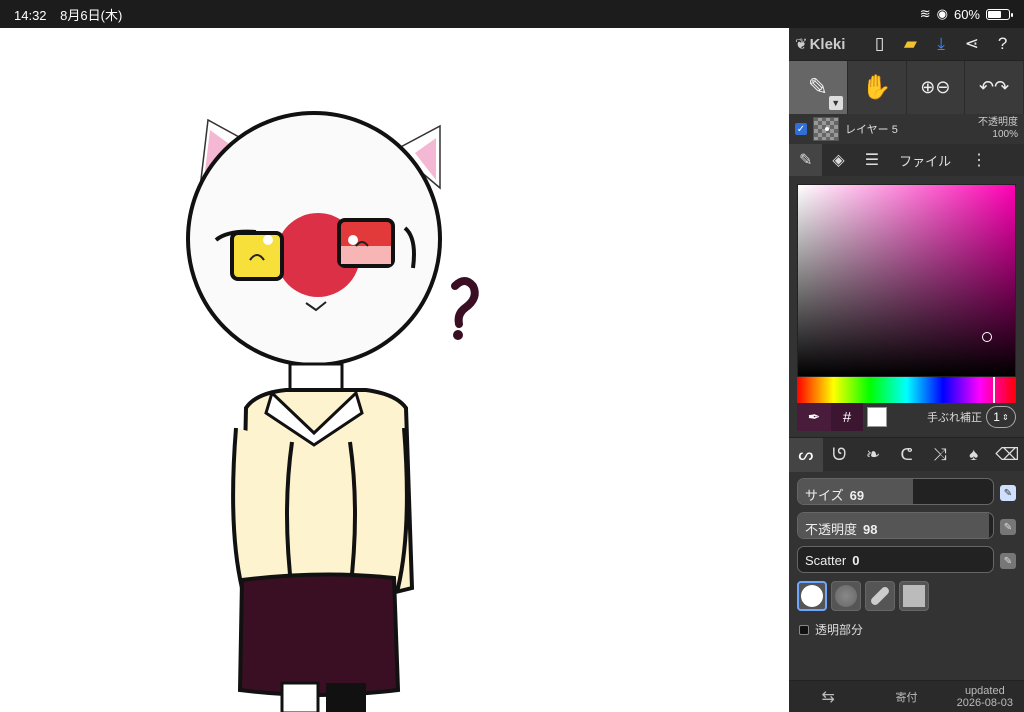 Image resolution: width=1024 pixels, height=712 pixels. Describe the element at coordinates (1008, 493) in the screenshot. I see `size-pressure-icon: ✎` at that location.